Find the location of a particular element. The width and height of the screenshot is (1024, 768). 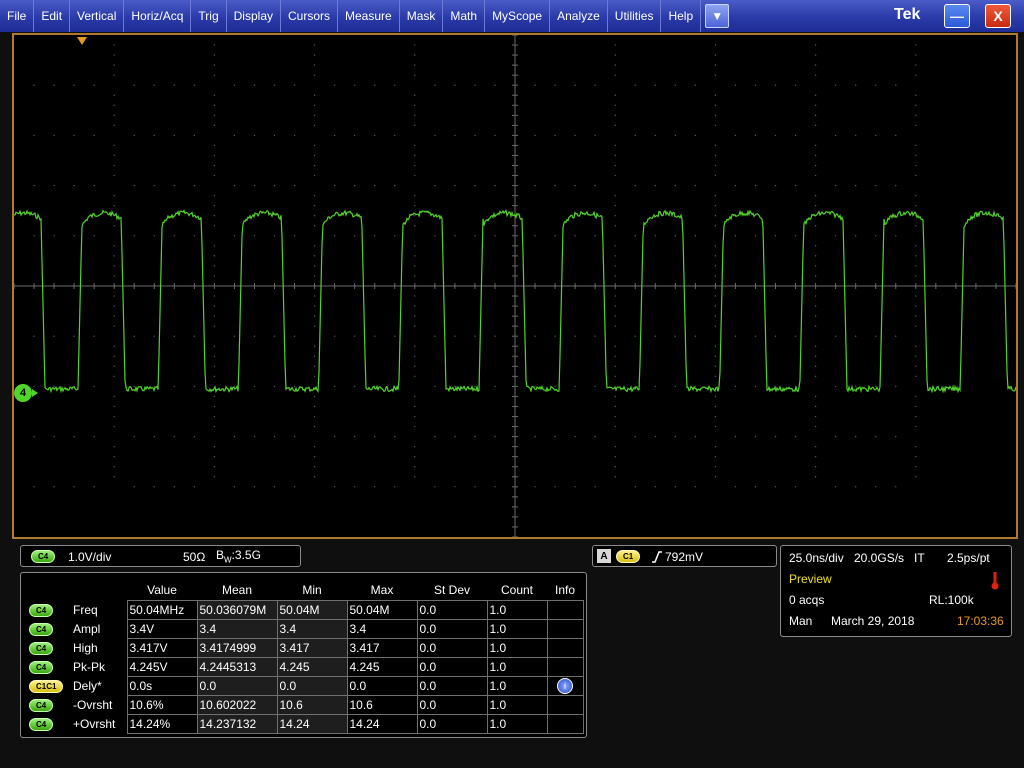

trigger-position-marker is located at coordinates (82, 41).